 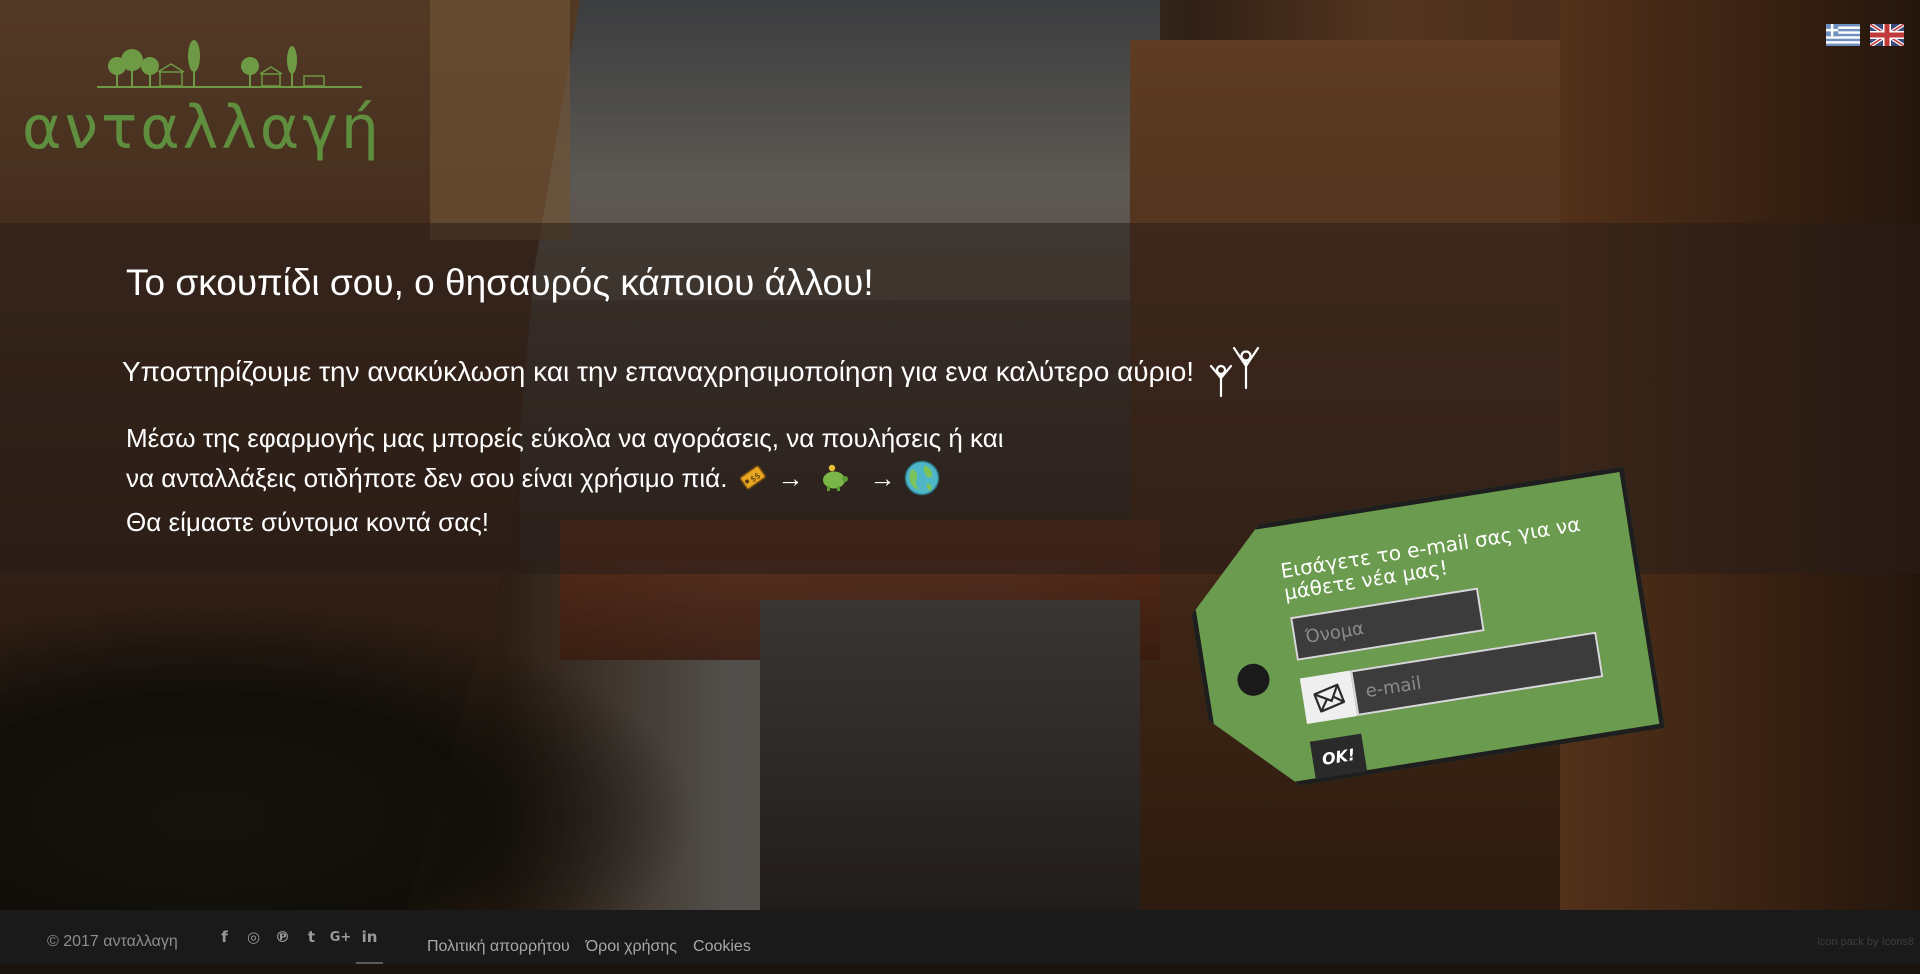 I want to click on language-switcher, so click(x=1865, y=35).